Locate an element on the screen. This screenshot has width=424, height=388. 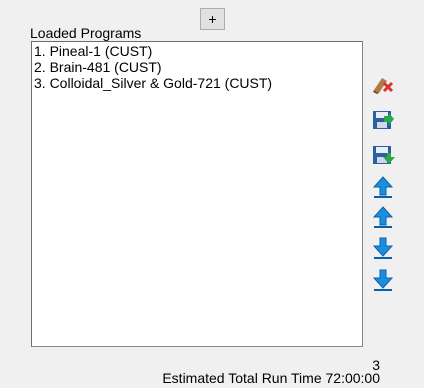
eraser-delete-icon is located at coordinates (383, 86).